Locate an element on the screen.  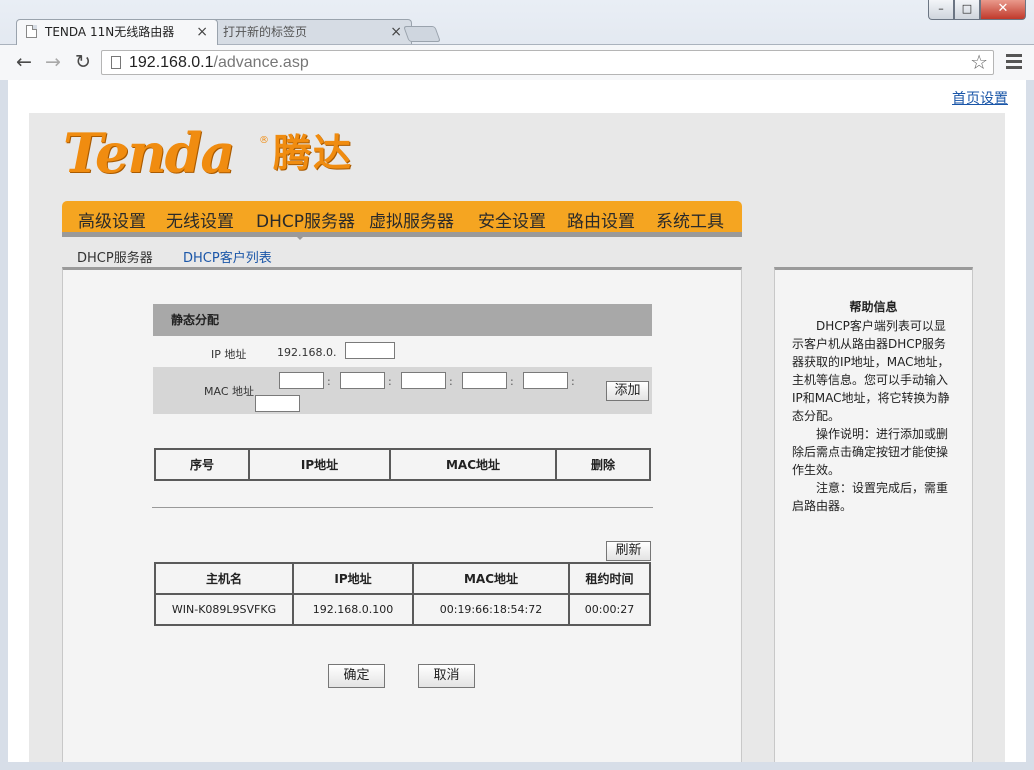
cancel-button: 取消 is located at coordinates (446, 676).